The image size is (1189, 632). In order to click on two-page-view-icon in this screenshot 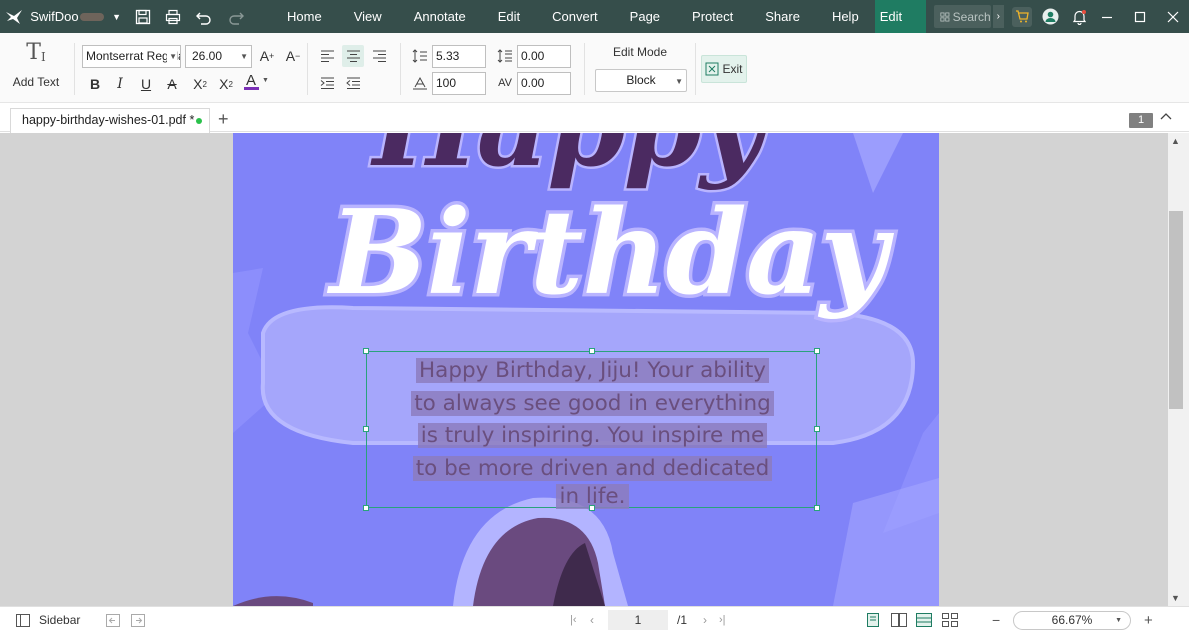, I will do `click(899, 619)`.